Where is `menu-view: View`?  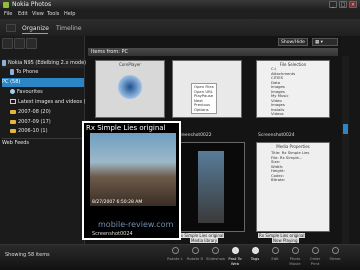 menu-view: View is located at coordinates (38, 14).